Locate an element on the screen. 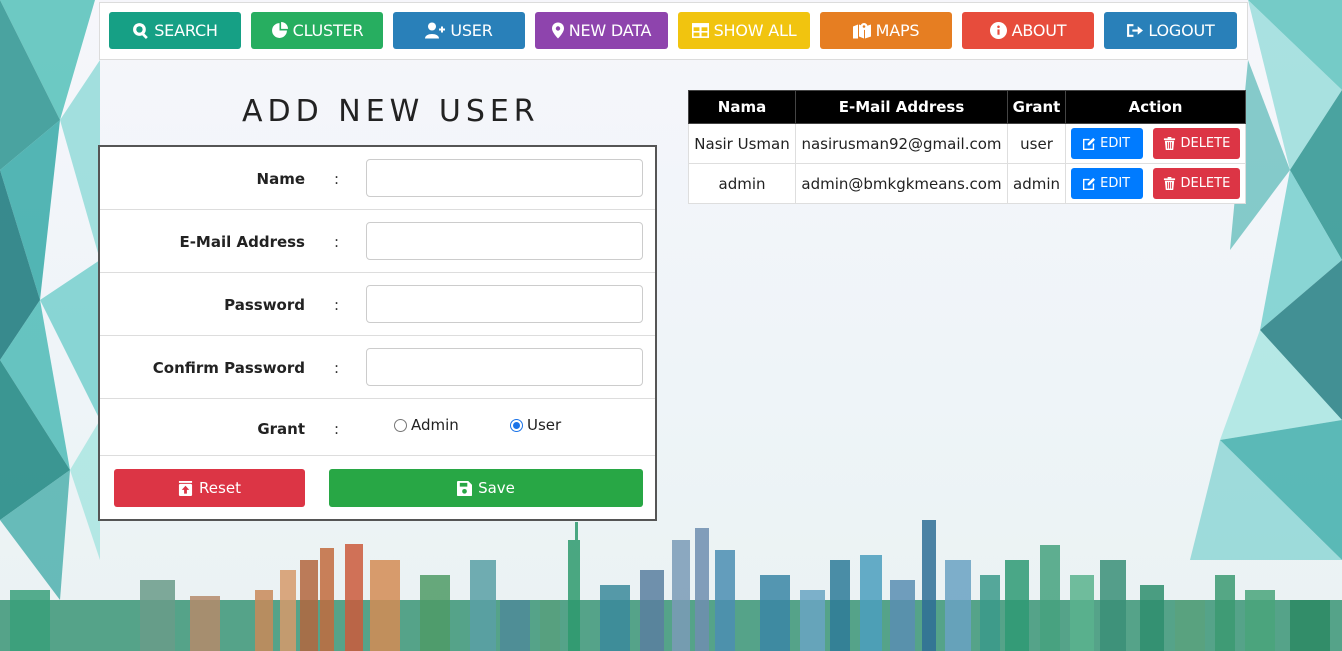  nav-user-button: USER is located at coordinates (459, 30).